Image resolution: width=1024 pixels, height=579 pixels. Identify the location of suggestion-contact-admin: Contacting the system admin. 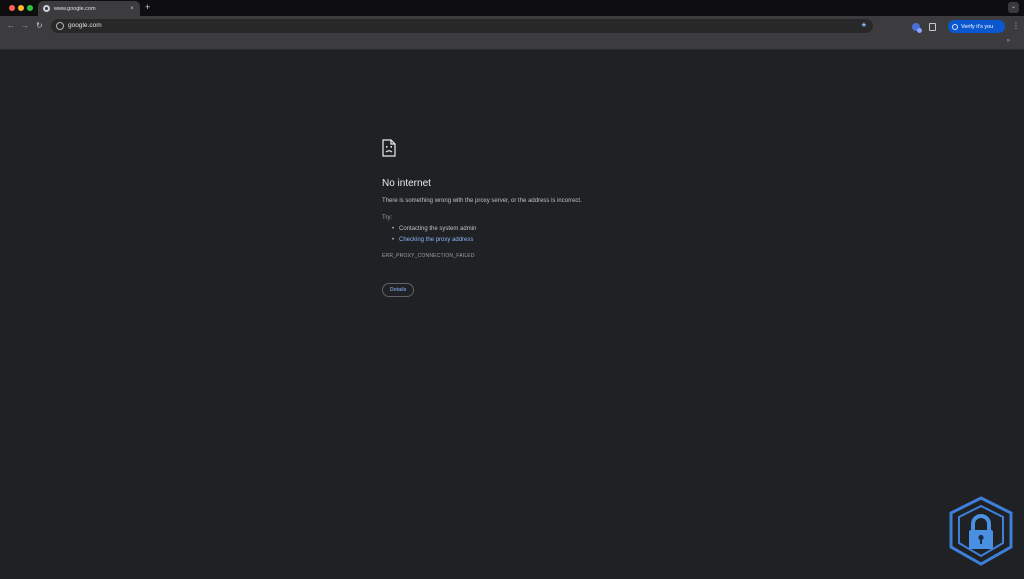
(434, 229).